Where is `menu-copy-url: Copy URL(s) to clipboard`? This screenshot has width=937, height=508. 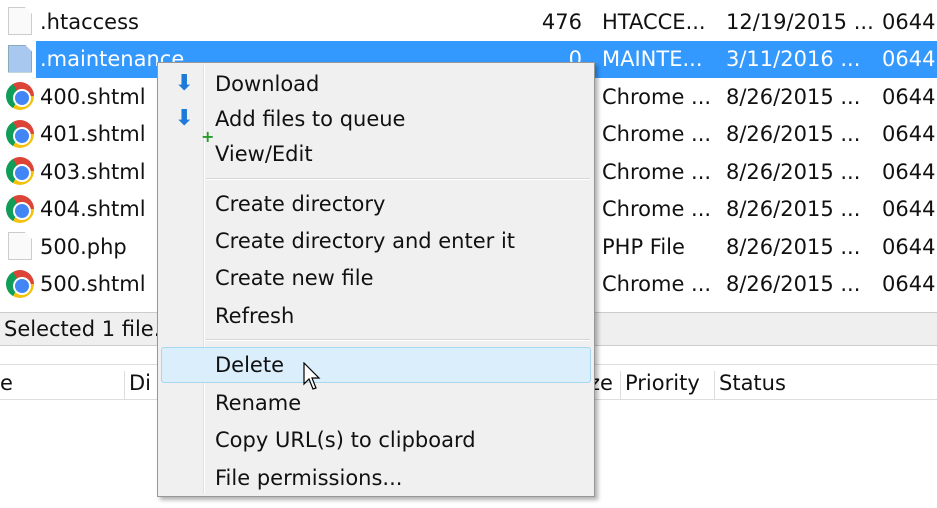
menu-copy-url: Copy URL(s) to clipboard is located at coordinates (376, 440).